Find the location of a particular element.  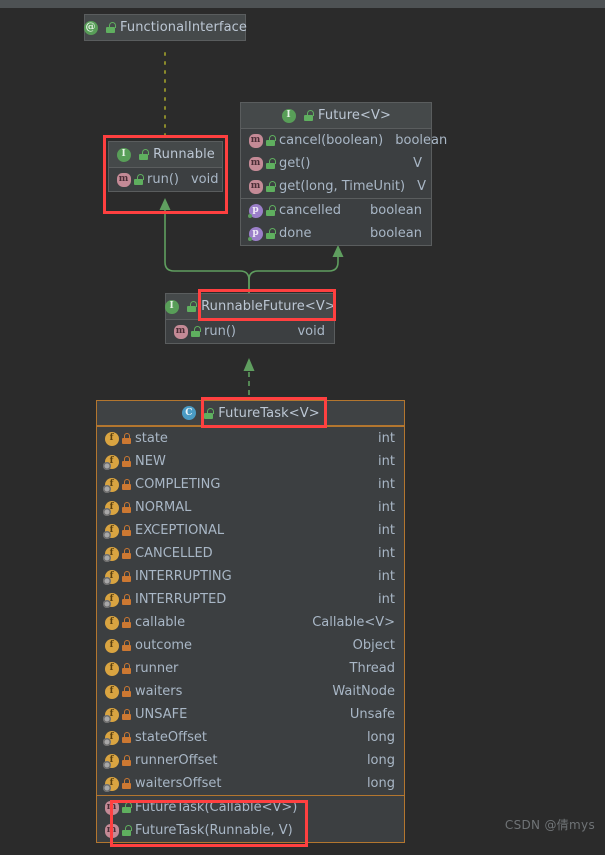

member-name: FutureTask(Runnable, V) is located at coordinates (214, 830).